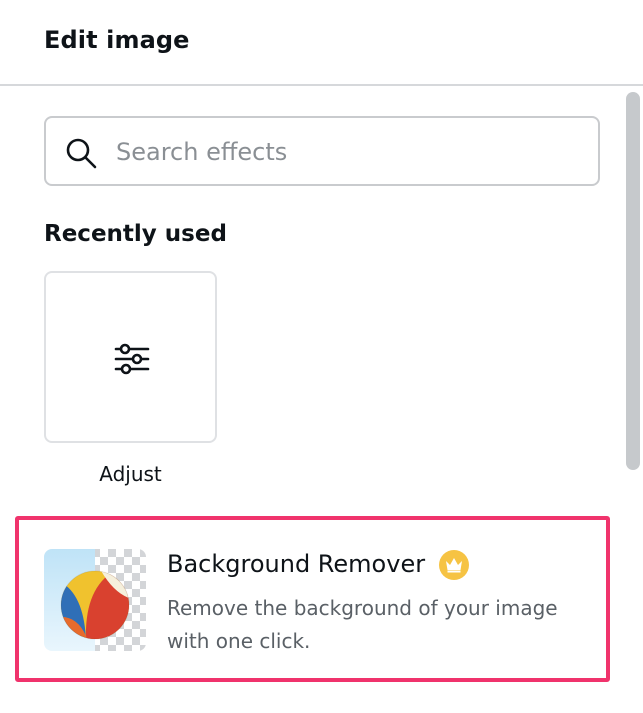 This screenshot has width=643, height=713. Describe the element at coordinates (95, 600) in the screenshot. I see `beach-ball-thumbnail` at that location.